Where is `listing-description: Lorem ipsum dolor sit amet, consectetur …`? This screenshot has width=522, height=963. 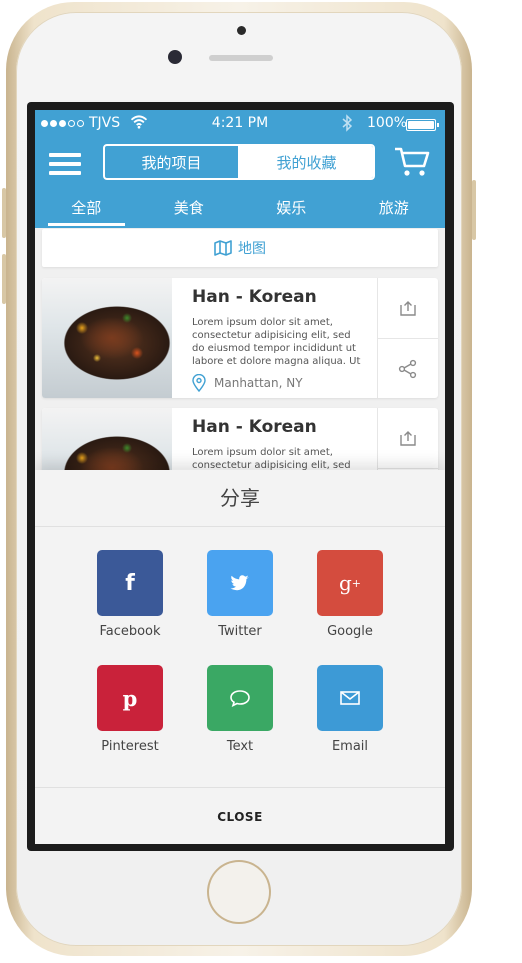
listing-description: Lorem ipsum dolor sit amet, consectetur … is located at coordinates (276, 342).